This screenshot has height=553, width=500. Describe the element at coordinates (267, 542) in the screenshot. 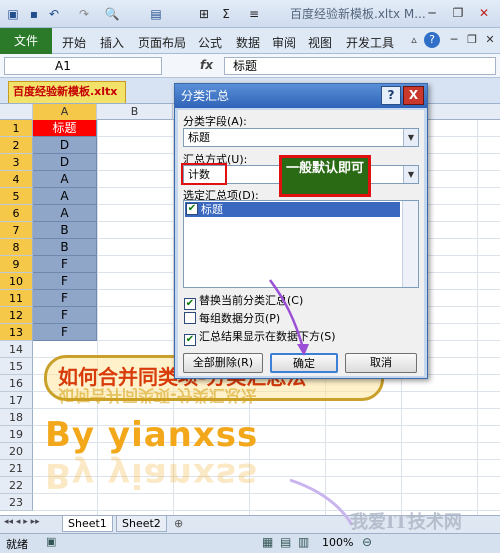

I see `normal-view-icon: ▦` at that location.